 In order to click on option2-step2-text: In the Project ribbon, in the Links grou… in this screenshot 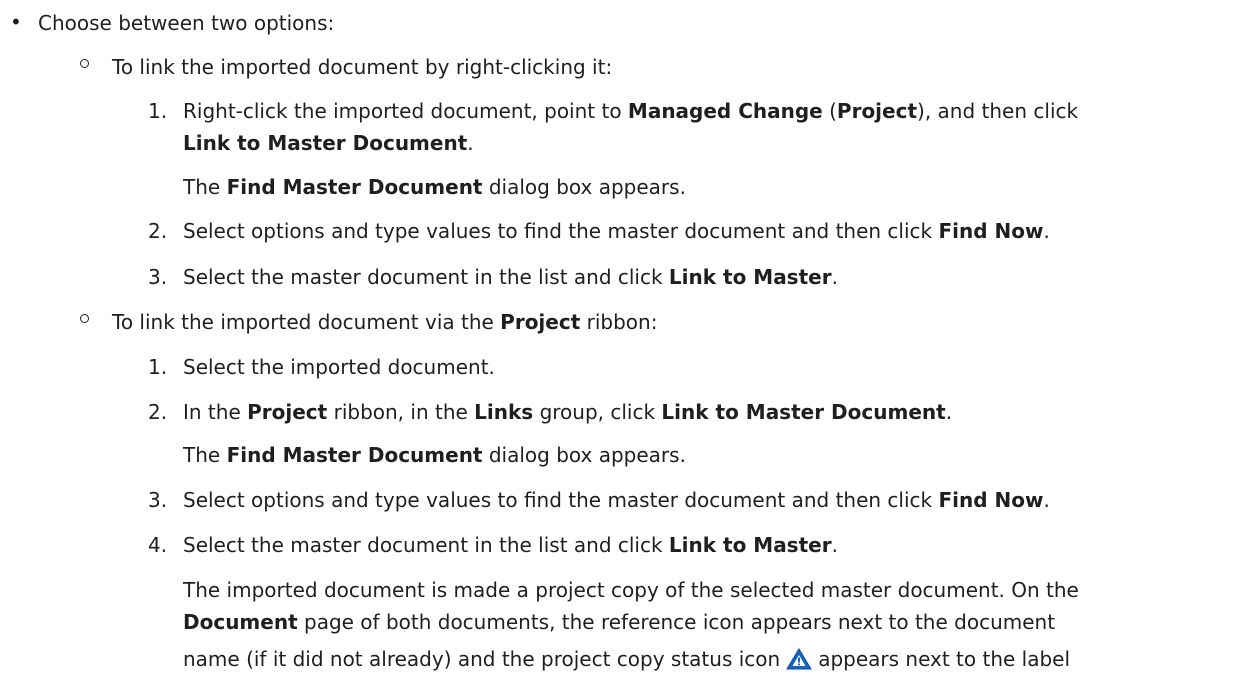, I will do `click(568, 412)`.